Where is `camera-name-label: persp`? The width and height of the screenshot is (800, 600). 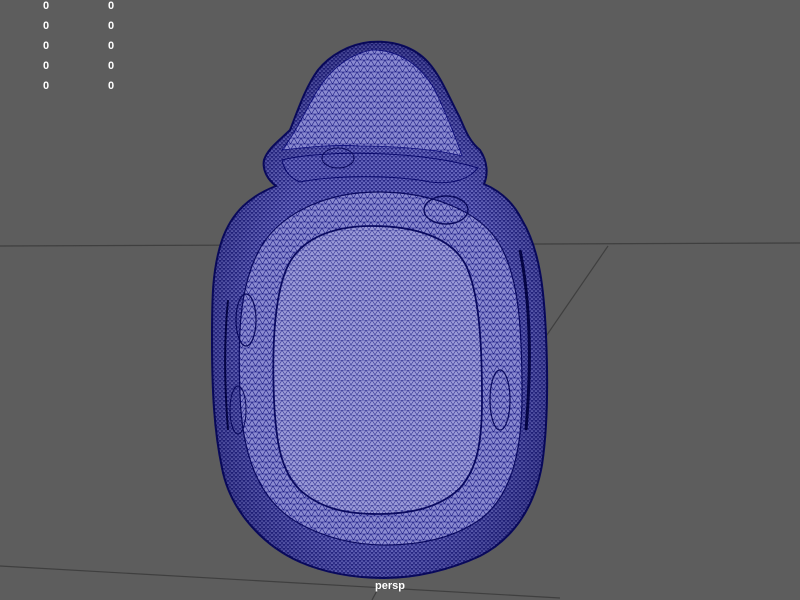
camera-name-label: persp is located at coordinates (390, 586).